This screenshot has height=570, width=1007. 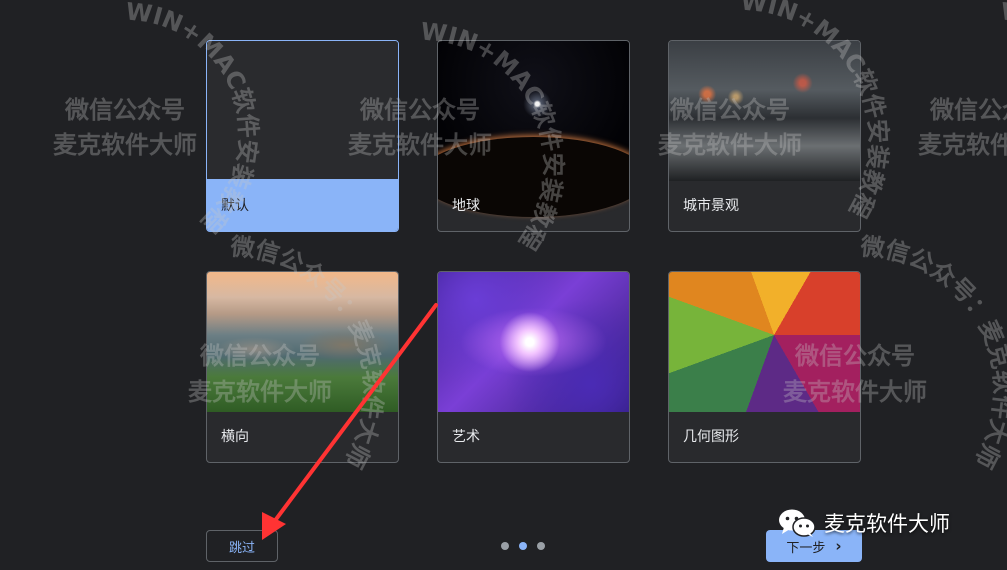 What do you see at coordinates (466, 437) in the screenshot?
I see `theme-label-art: 艺术` at bounding box center [466, 437].